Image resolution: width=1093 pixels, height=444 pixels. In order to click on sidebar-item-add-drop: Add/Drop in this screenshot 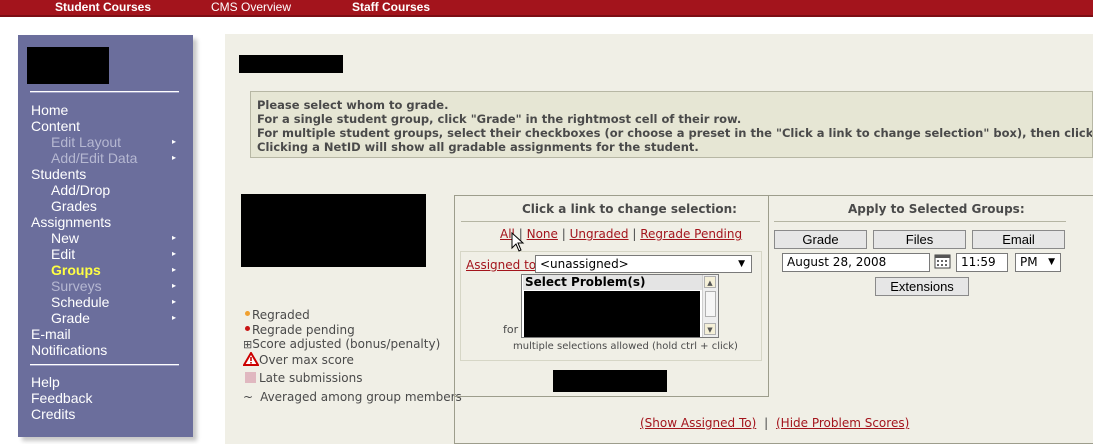, I will do `click(80, 190)`.